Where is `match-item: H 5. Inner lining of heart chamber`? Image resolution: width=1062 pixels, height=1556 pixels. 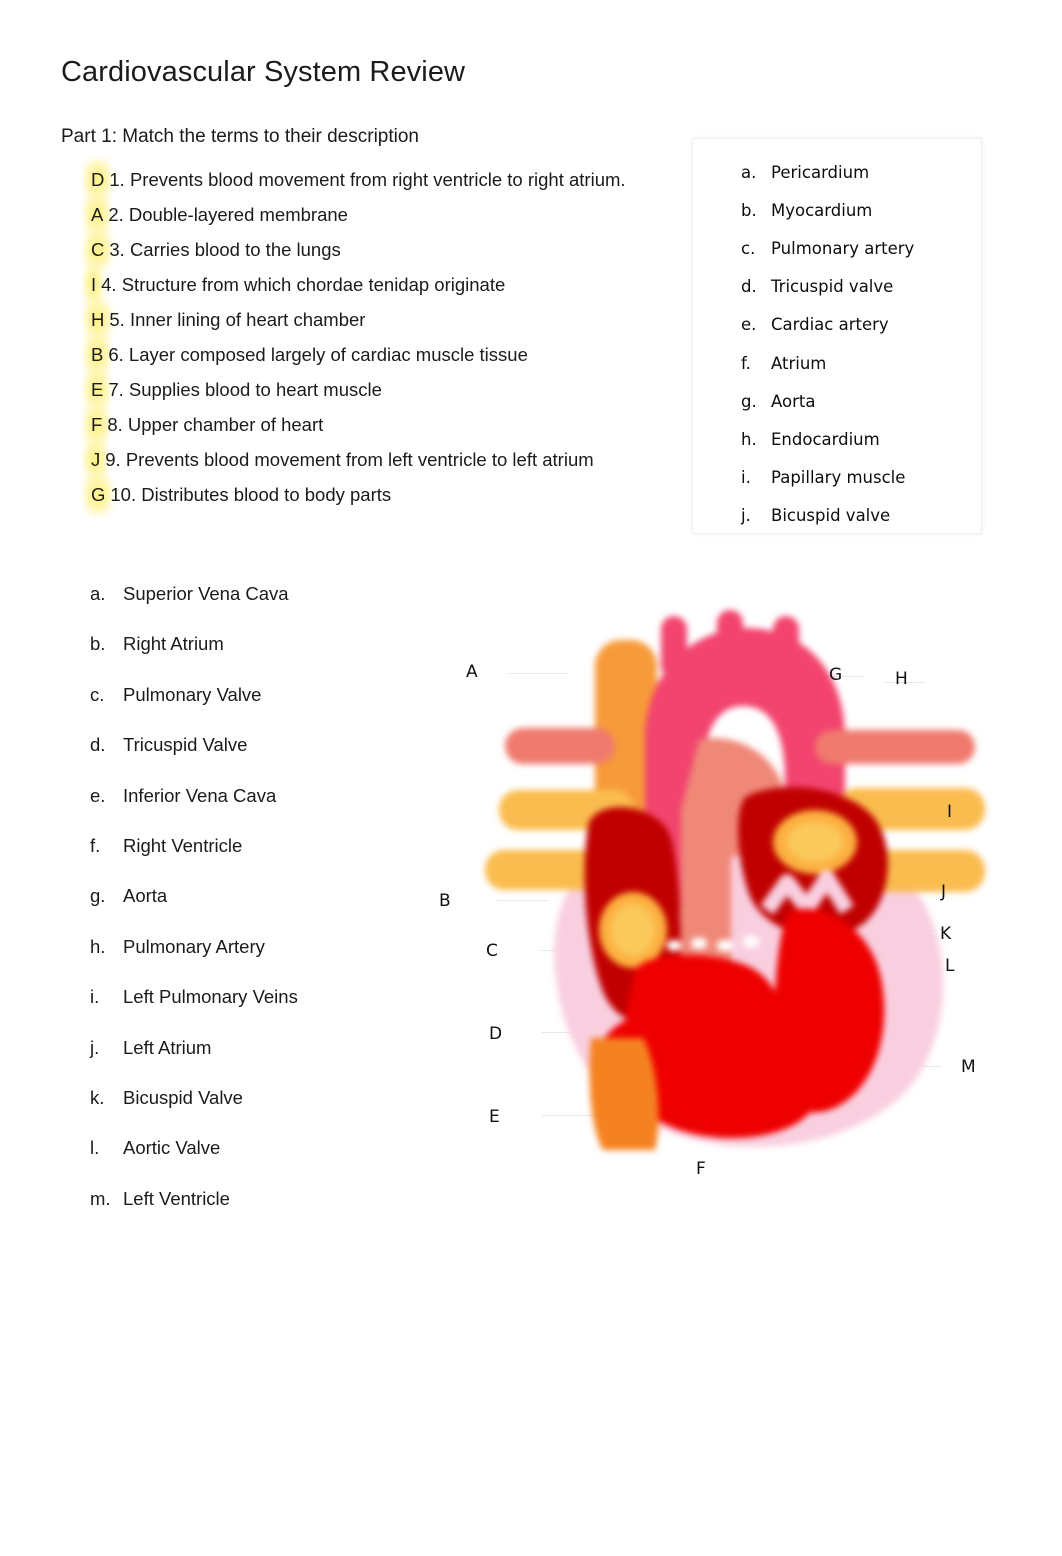
match-item: H 5. Inner lining of heart chamber is located at coordinates (388, 319).